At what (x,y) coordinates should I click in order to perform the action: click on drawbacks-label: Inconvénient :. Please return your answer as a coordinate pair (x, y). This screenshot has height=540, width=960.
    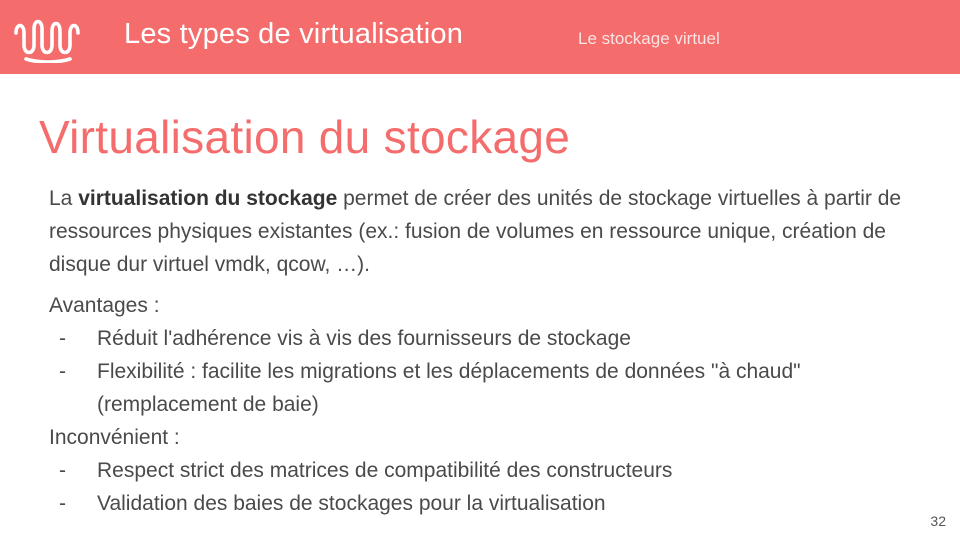
    Looking at the image, I should click on (114, 437).